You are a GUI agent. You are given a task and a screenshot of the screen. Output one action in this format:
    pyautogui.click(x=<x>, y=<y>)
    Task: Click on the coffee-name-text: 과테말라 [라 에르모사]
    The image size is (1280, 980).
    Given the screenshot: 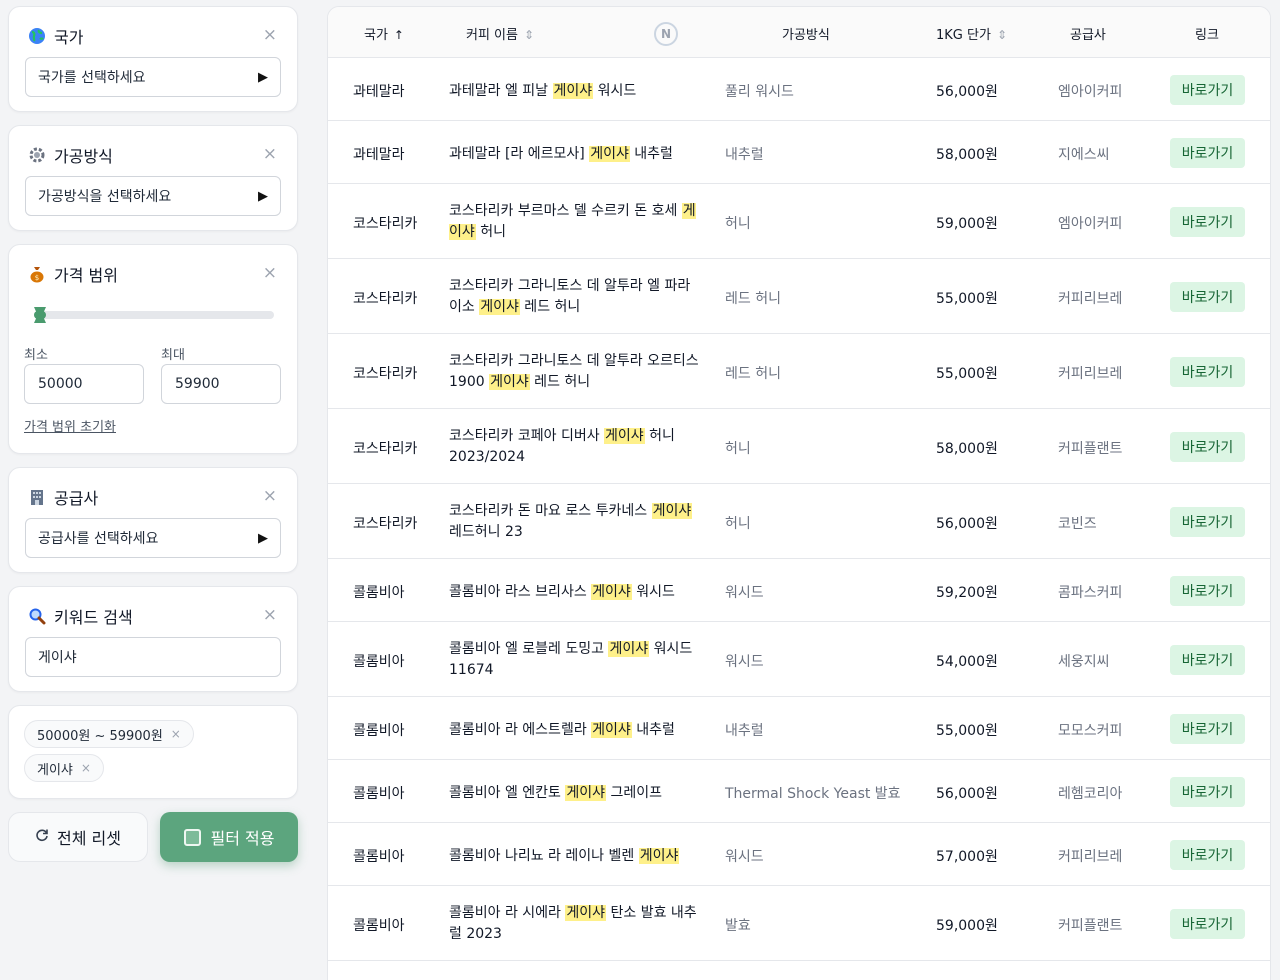 What is the action you would take?
    pyautogui.click(x=519, y=153)
    